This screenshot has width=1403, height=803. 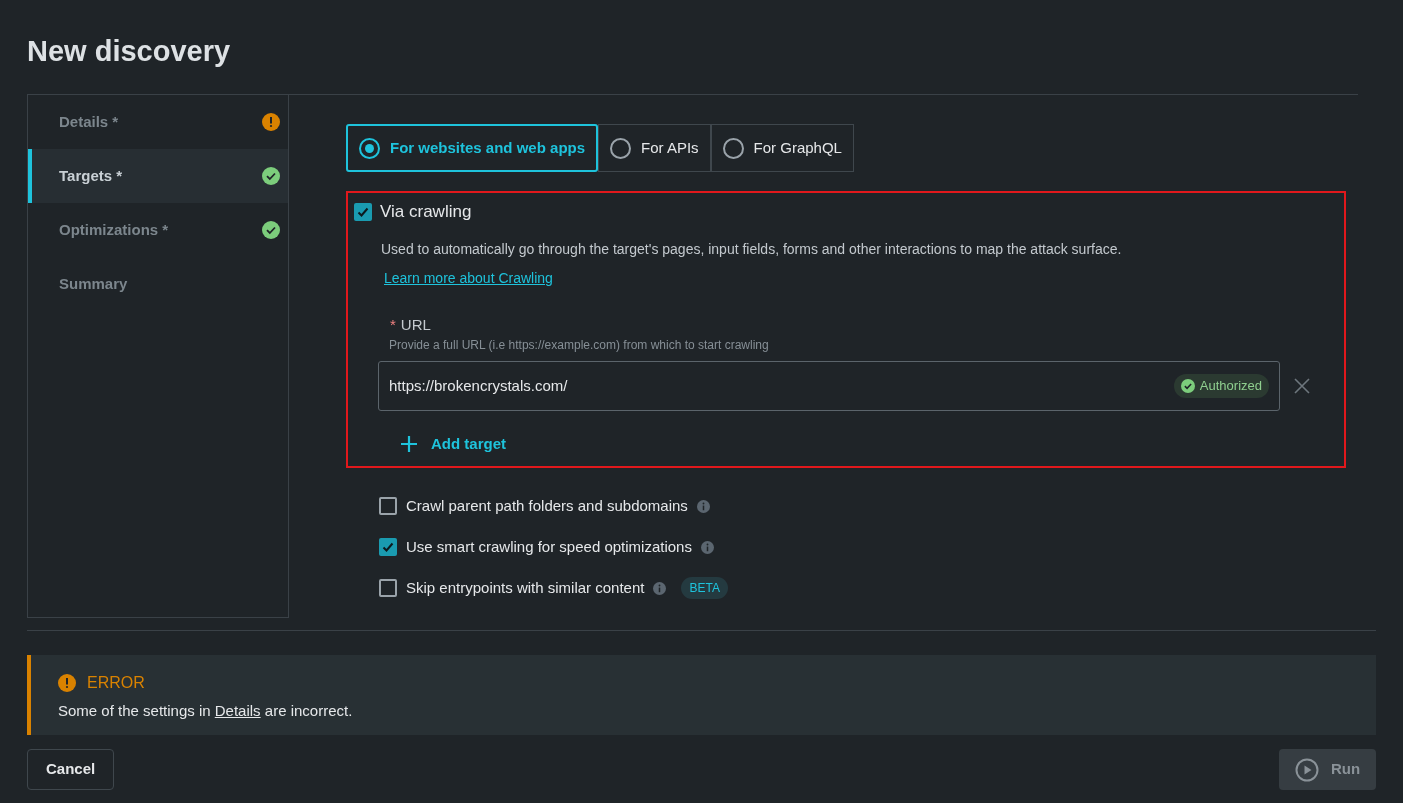 What do you see at coordinates (654, 148) in the screenshot?
I see `target-type-option: For APIs` at bounding box center [654, 148].